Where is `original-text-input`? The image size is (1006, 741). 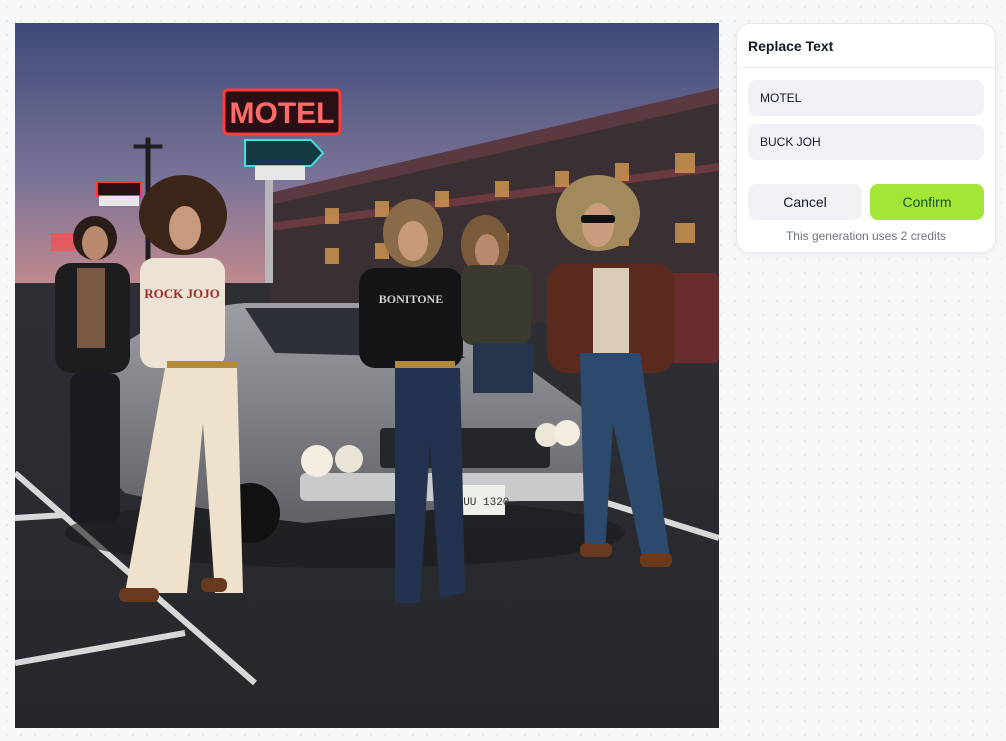 original-text-input is located at coordinates (866, 98).